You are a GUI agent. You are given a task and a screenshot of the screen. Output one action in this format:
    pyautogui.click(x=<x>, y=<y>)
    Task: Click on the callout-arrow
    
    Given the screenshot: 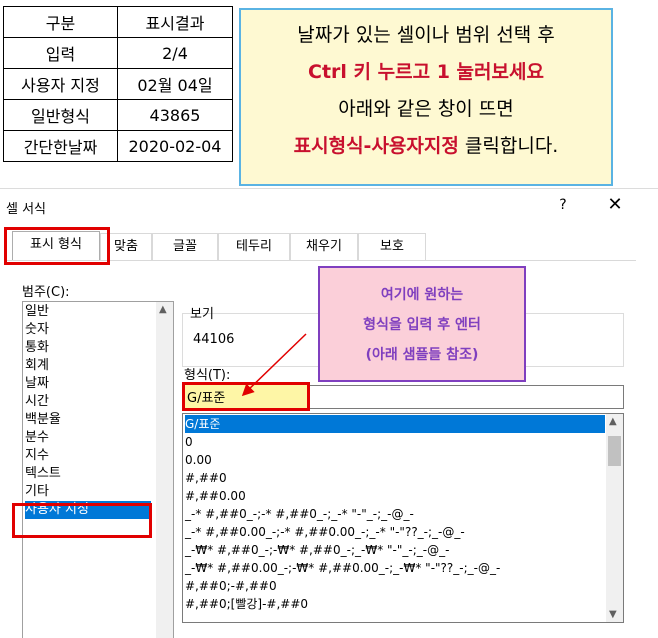 What is the action you would take?
    pyautogui.click(x=274, y=365)
    